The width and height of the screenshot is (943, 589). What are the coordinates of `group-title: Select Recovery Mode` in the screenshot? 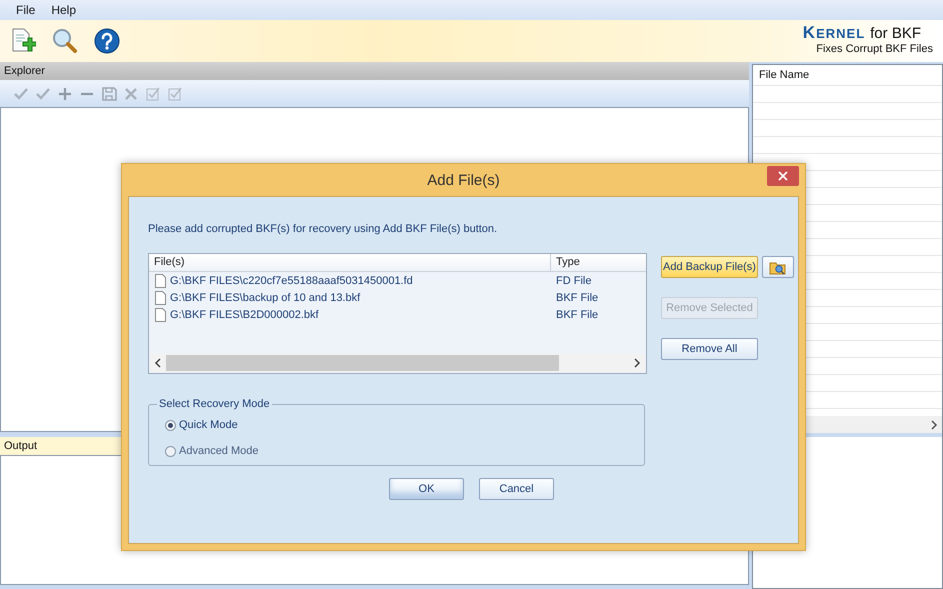 It's located at (214, 404).